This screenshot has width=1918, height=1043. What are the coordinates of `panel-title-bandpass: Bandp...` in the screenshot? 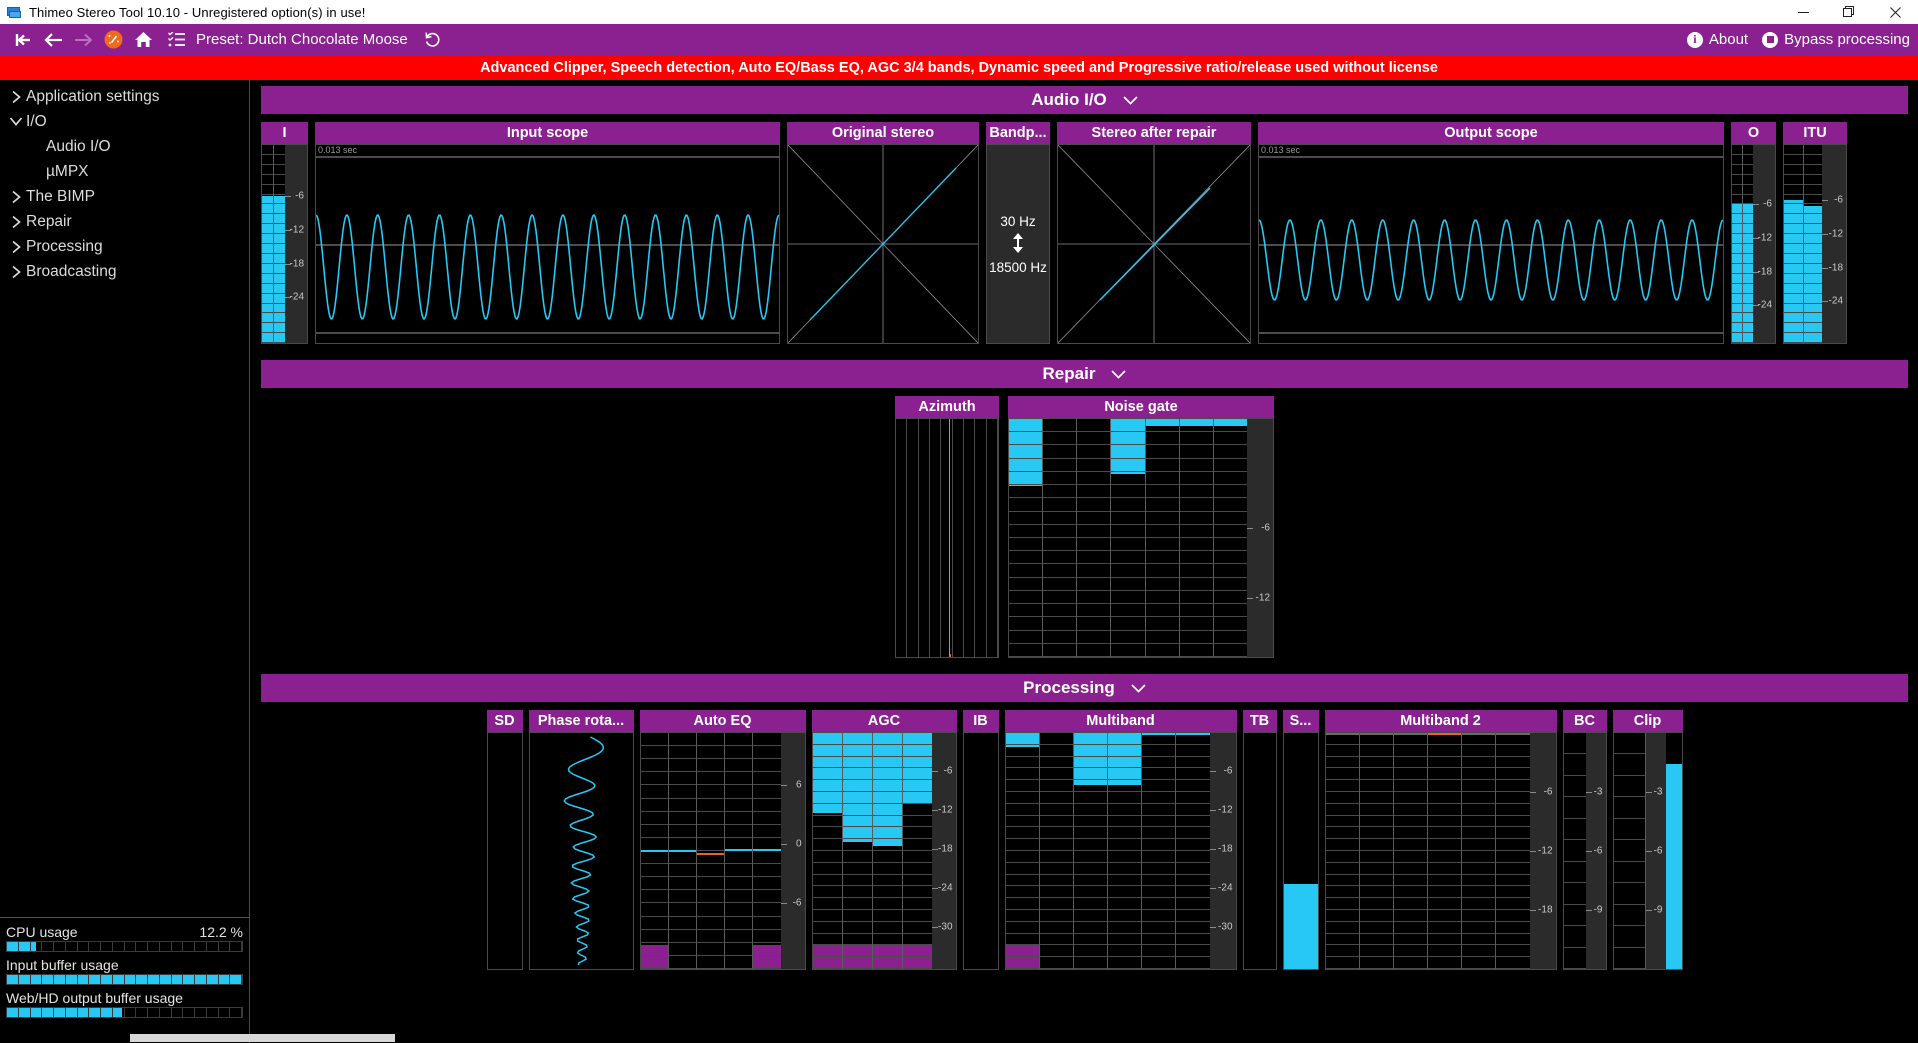 It's located at (1018, 133).